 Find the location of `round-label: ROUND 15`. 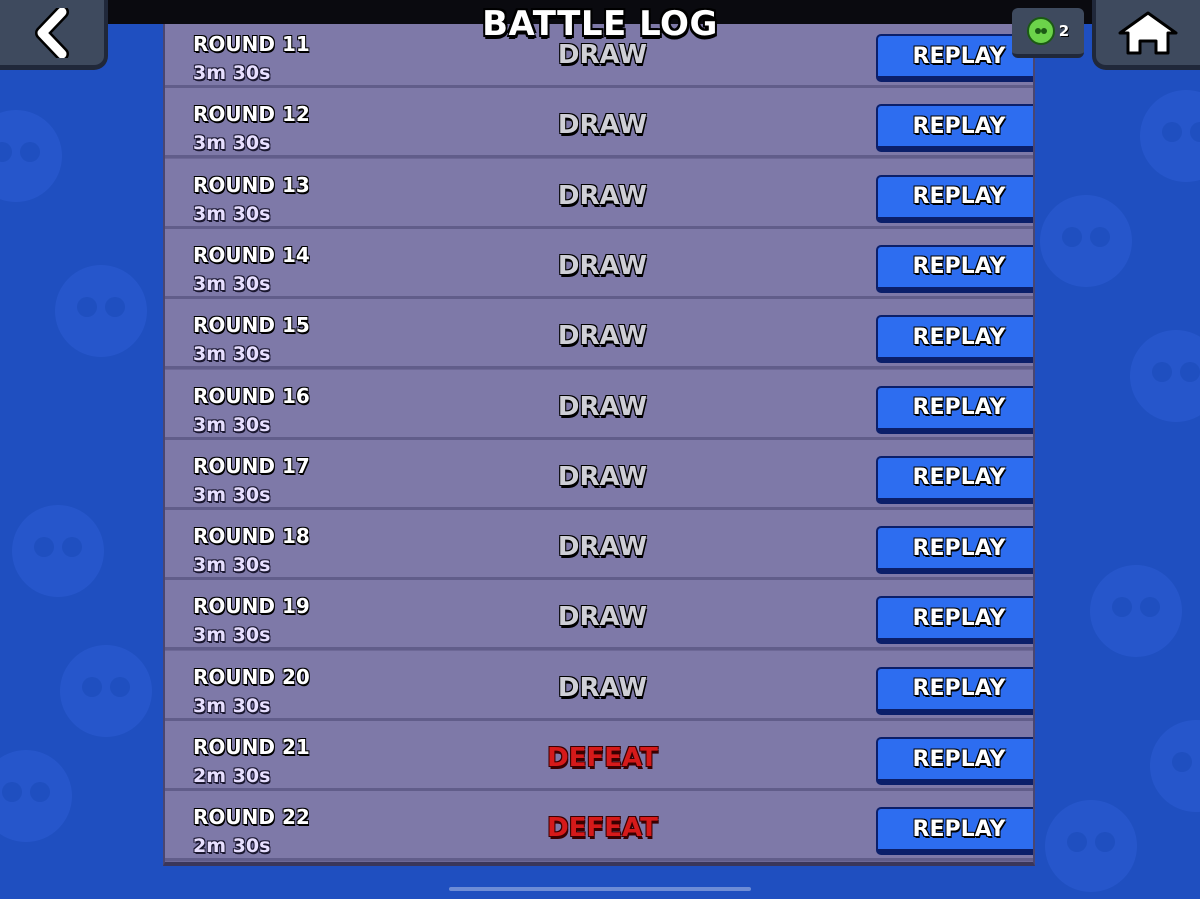

round-label: ROUND 15 is located at coordinates (251, 325).